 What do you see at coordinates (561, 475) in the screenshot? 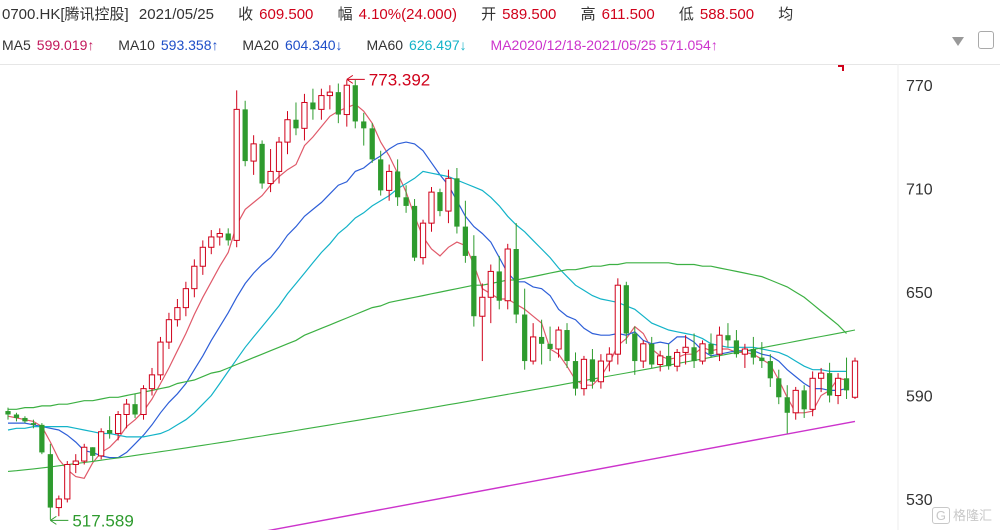
I see `ma-line-ma250` at bounding box center [561, 475].